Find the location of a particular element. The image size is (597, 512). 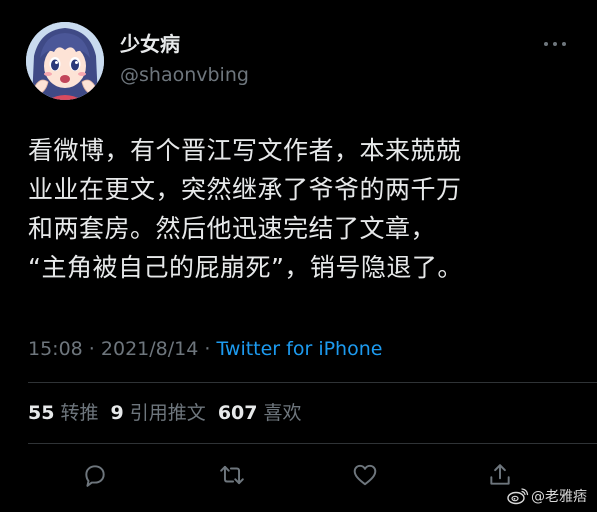

quotes-label: 引用推文 is located at coordinates (167, 413).